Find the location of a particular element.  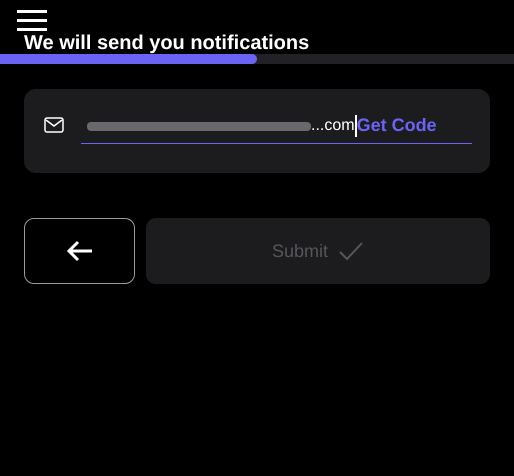

check-icon is located at coordinates (351, 251).